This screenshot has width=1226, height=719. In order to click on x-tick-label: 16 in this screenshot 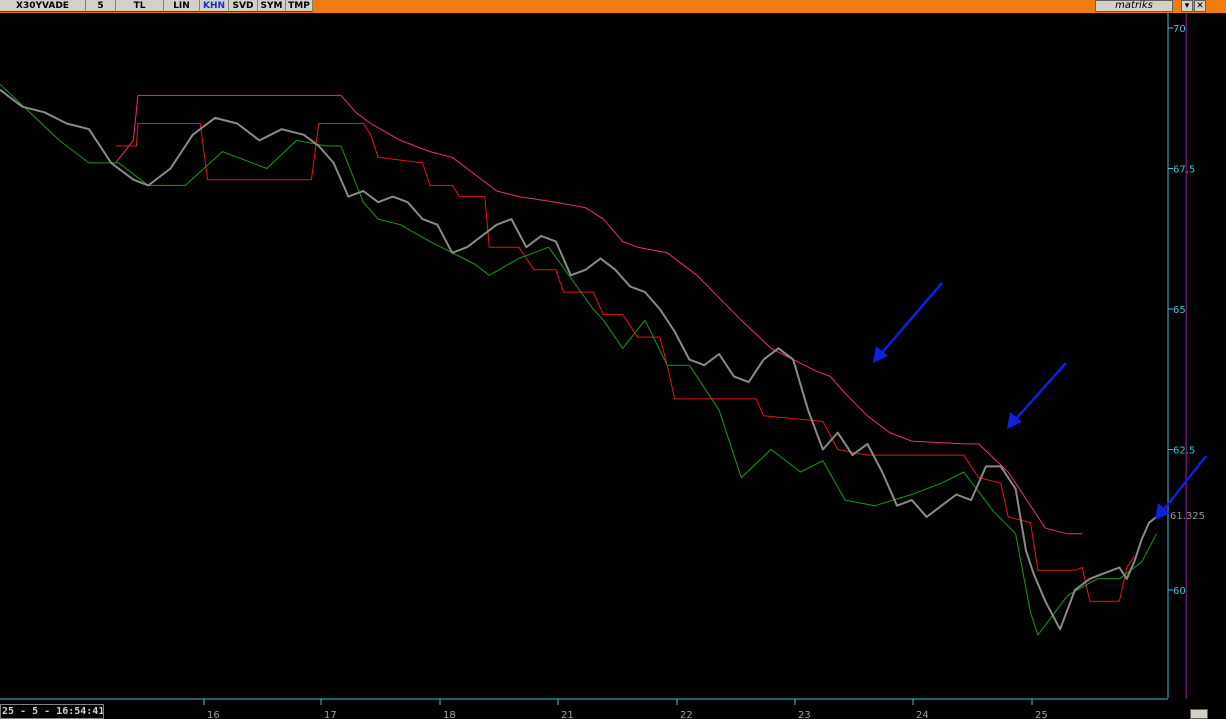, I will do `click(213, 714)`.